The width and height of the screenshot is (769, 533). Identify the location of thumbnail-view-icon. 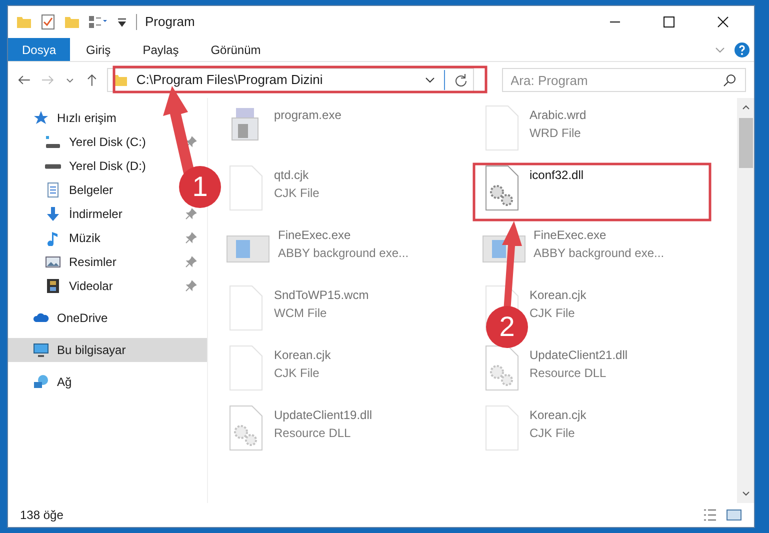
(734, 515).